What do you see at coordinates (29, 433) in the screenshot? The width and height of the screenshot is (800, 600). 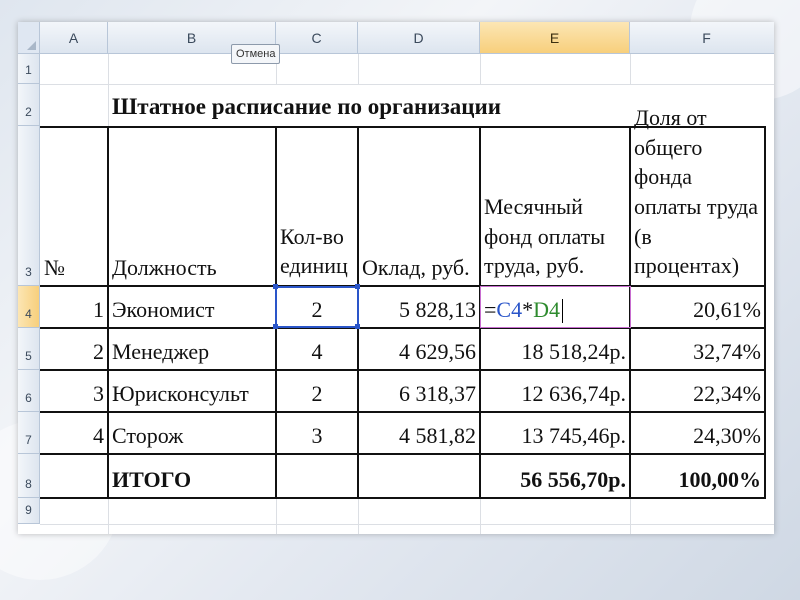 I see `row-header-7: 7` at bounding box center [29, 433].